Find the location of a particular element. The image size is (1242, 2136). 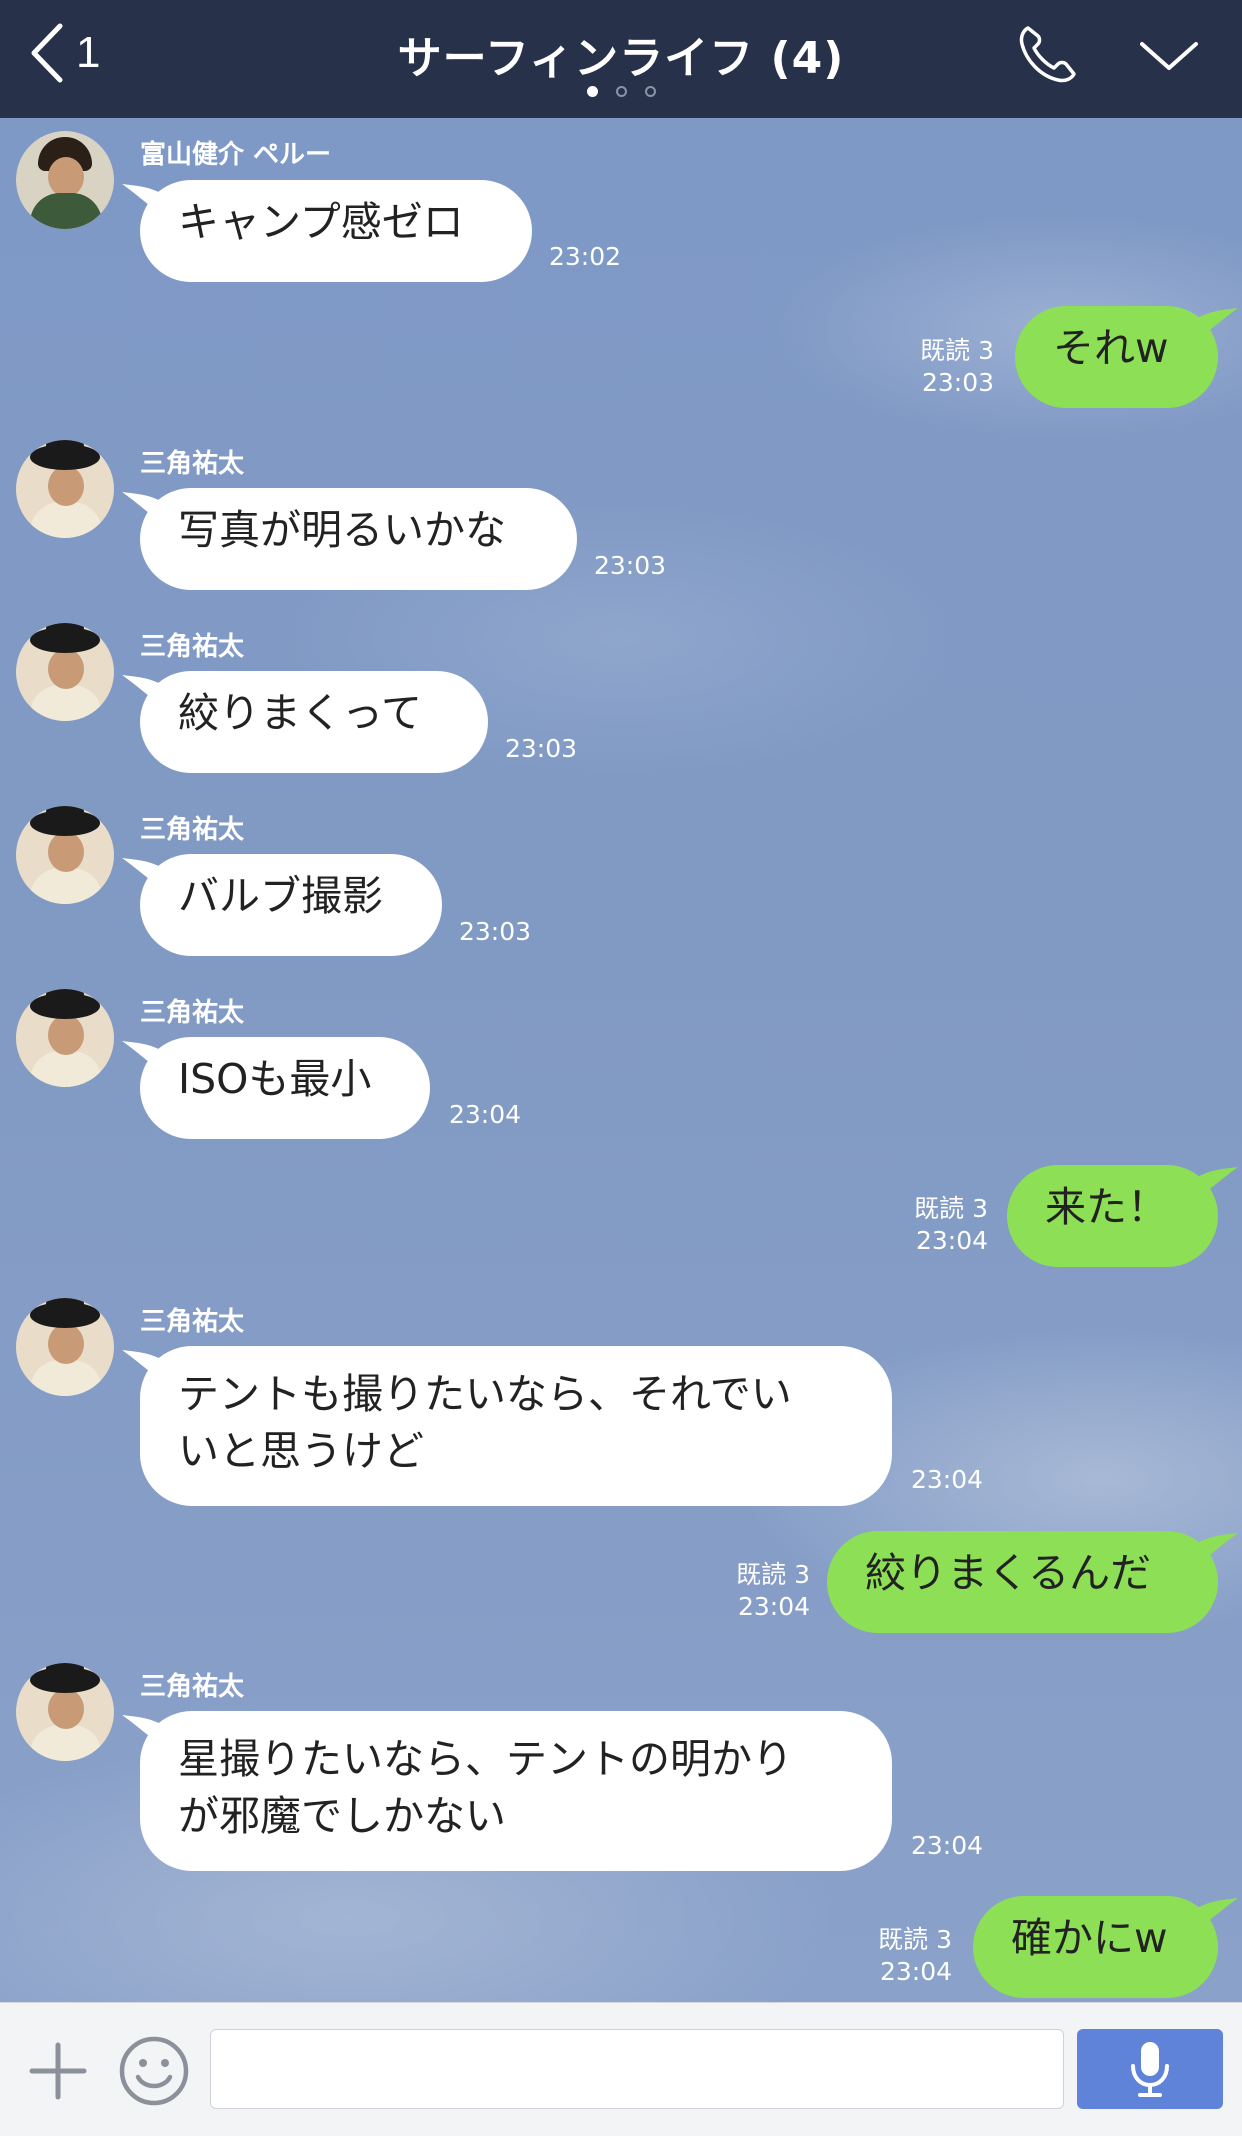

incoming-message-bubble: 星撮りたいなら、テントの明かり が邪魔でしかない is located at coordinates (507, 1791).